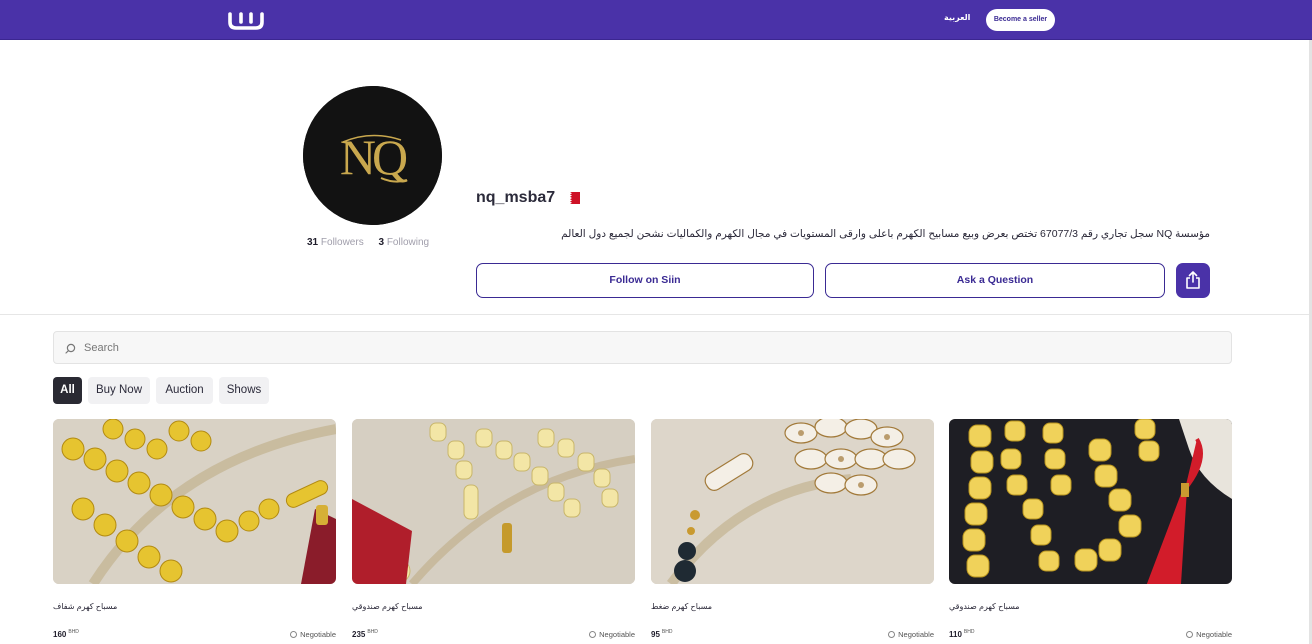 The height and width of the screenshot is (644, 1312). What do you see at coordinates (359, 634) in the screenshot?
I see `price-value: 235` at bounding box center [359, 634].